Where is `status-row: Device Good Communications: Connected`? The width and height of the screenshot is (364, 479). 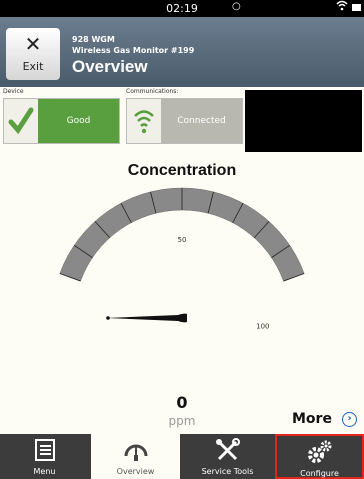
status-row: Device Good Communications: Connected is located at coordinates (182, 122).